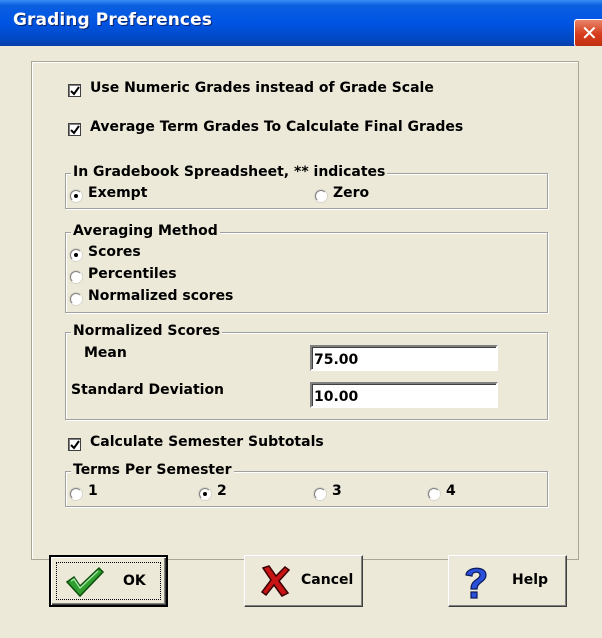 The image size is (602, 638). I want to click on exempt-radio, so click(76, 196).